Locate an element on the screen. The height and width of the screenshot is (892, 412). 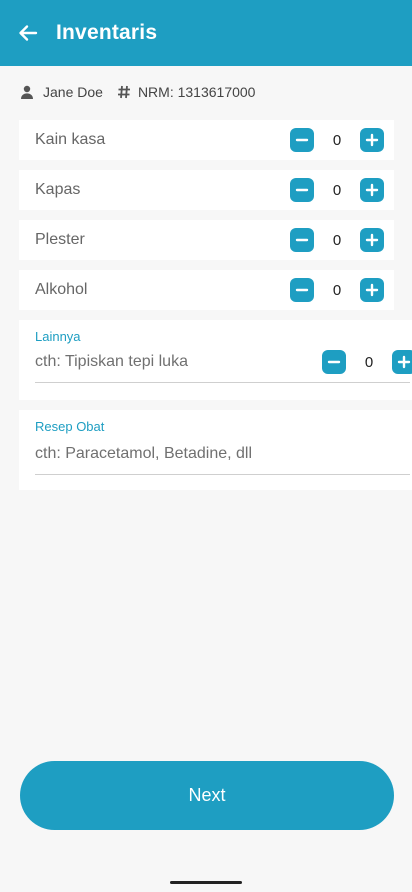
inventory-item-kain-kasa: Kain kasa 0 is located at coordinates (206, 140).